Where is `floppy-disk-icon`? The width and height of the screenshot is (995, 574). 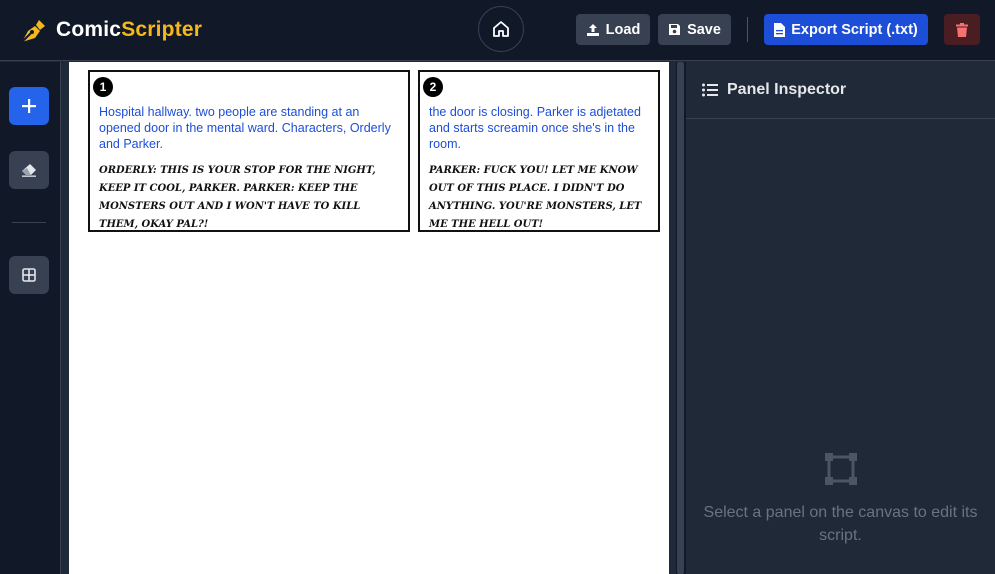
floppy-disk-icon is located at coordinates (675, 29).